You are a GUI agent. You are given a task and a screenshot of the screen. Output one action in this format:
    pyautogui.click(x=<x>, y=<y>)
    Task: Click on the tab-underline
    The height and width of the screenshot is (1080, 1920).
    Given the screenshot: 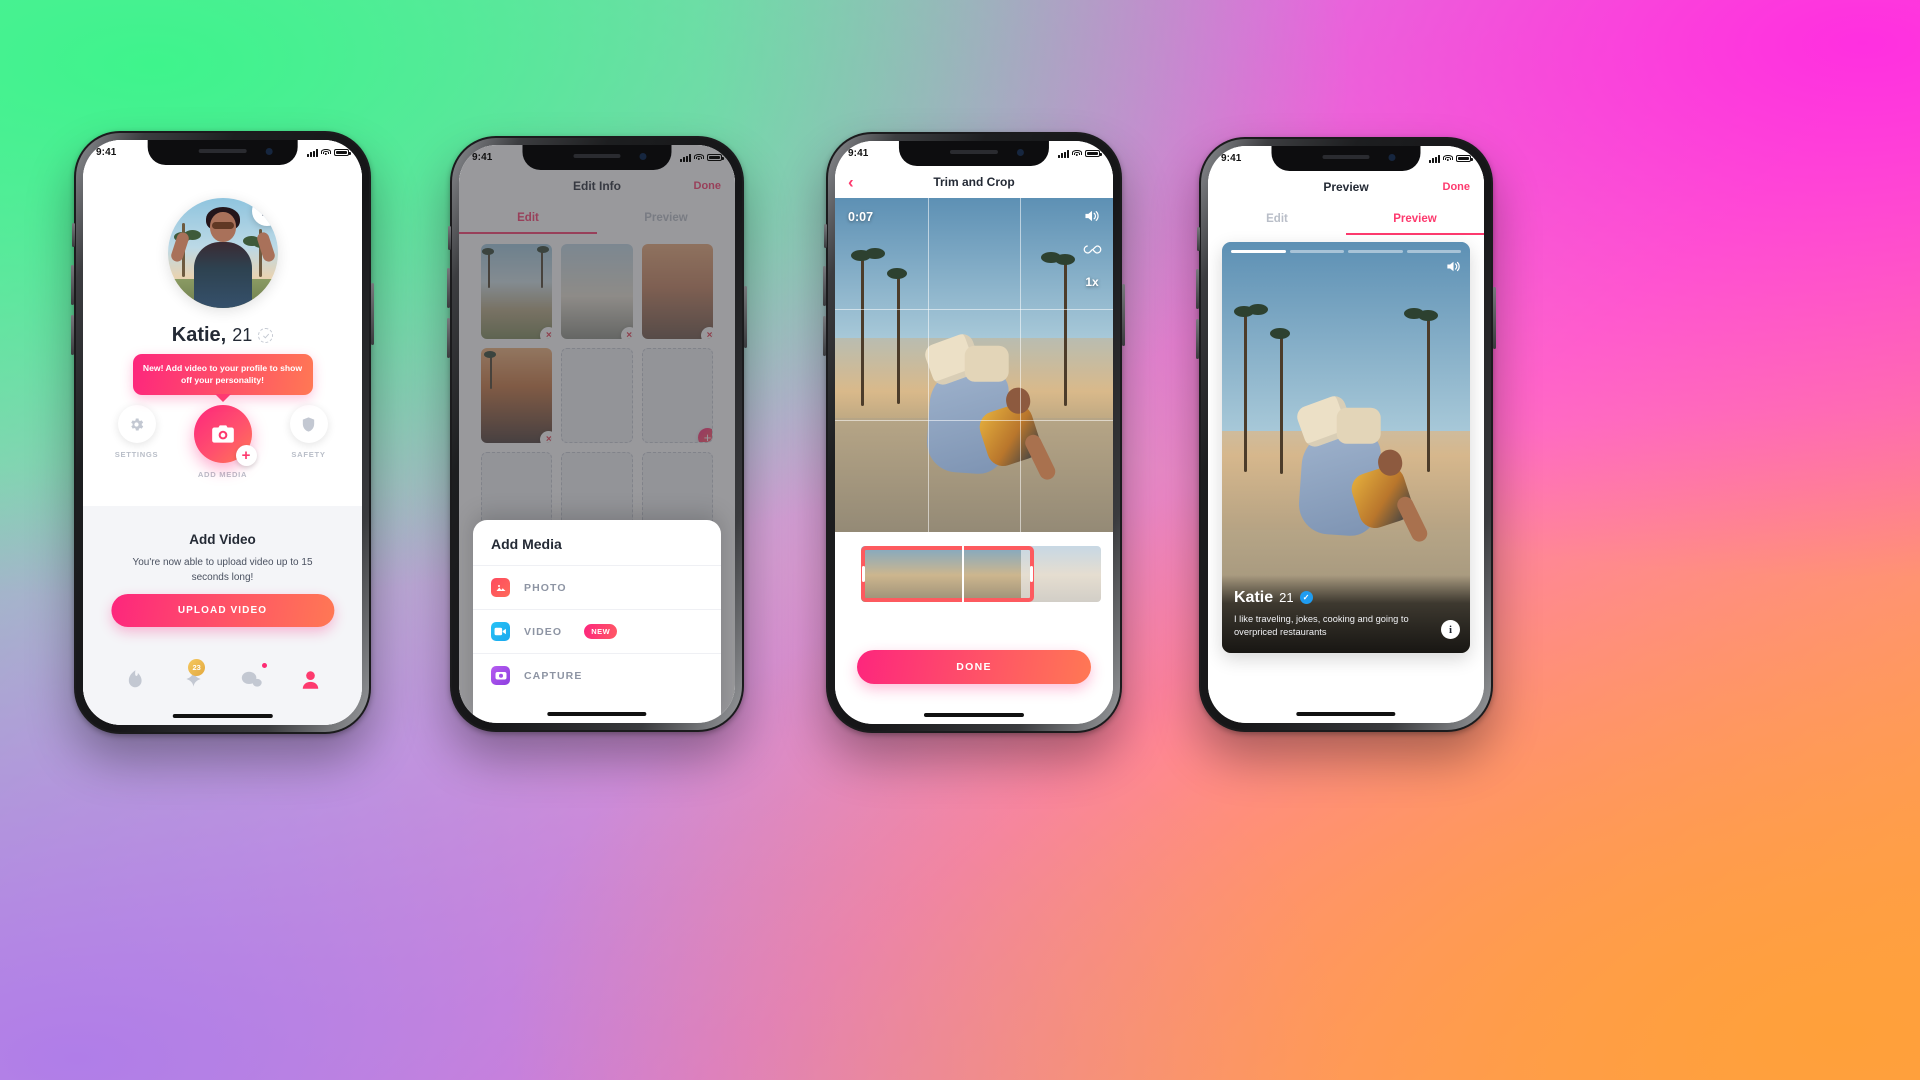 What is the action you would take?
    pyautogui.click(x=1415, y=234)
    